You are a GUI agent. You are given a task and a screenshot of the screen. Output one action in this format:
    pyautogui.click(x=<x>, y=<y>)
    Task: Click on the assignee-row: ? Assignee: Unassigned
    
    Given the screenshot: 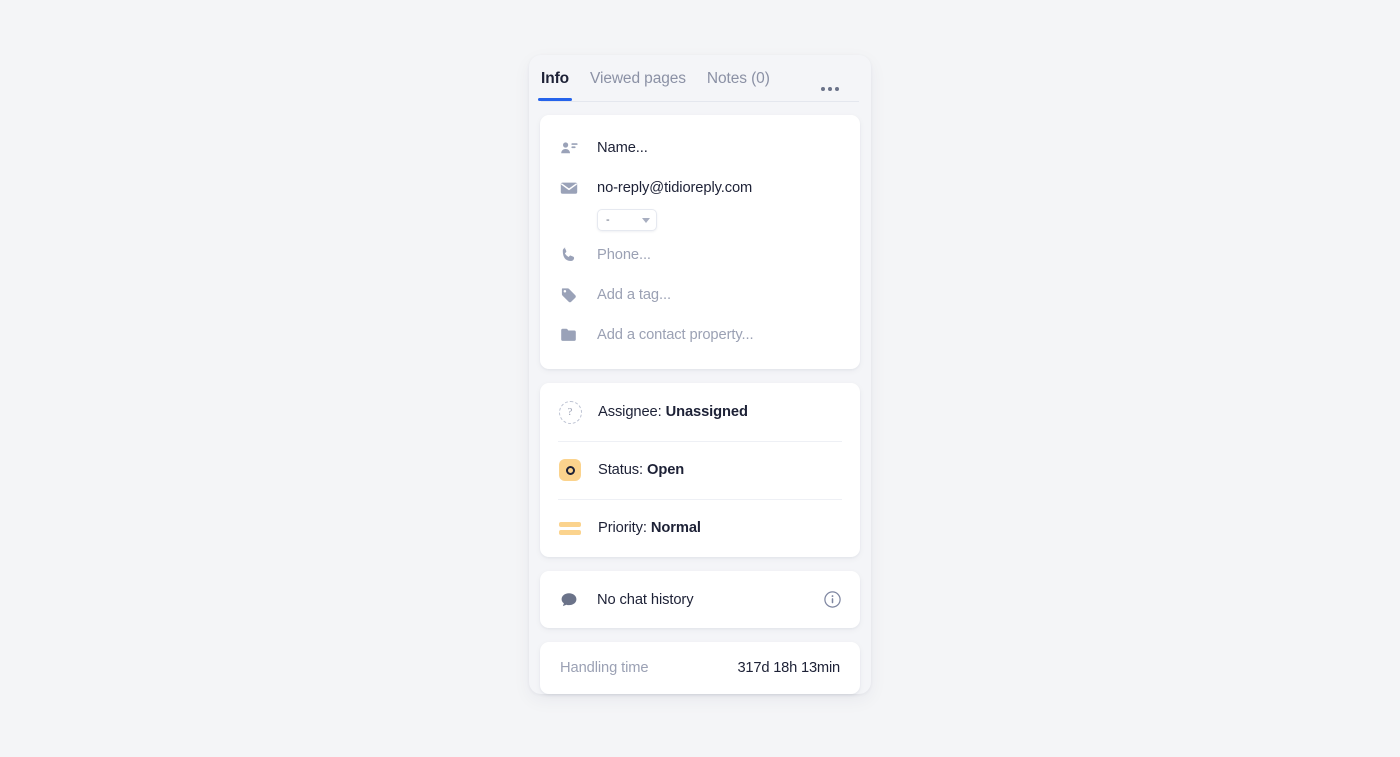 What is the action you would take?
    pyautogui.click(x=700, y=412)
    